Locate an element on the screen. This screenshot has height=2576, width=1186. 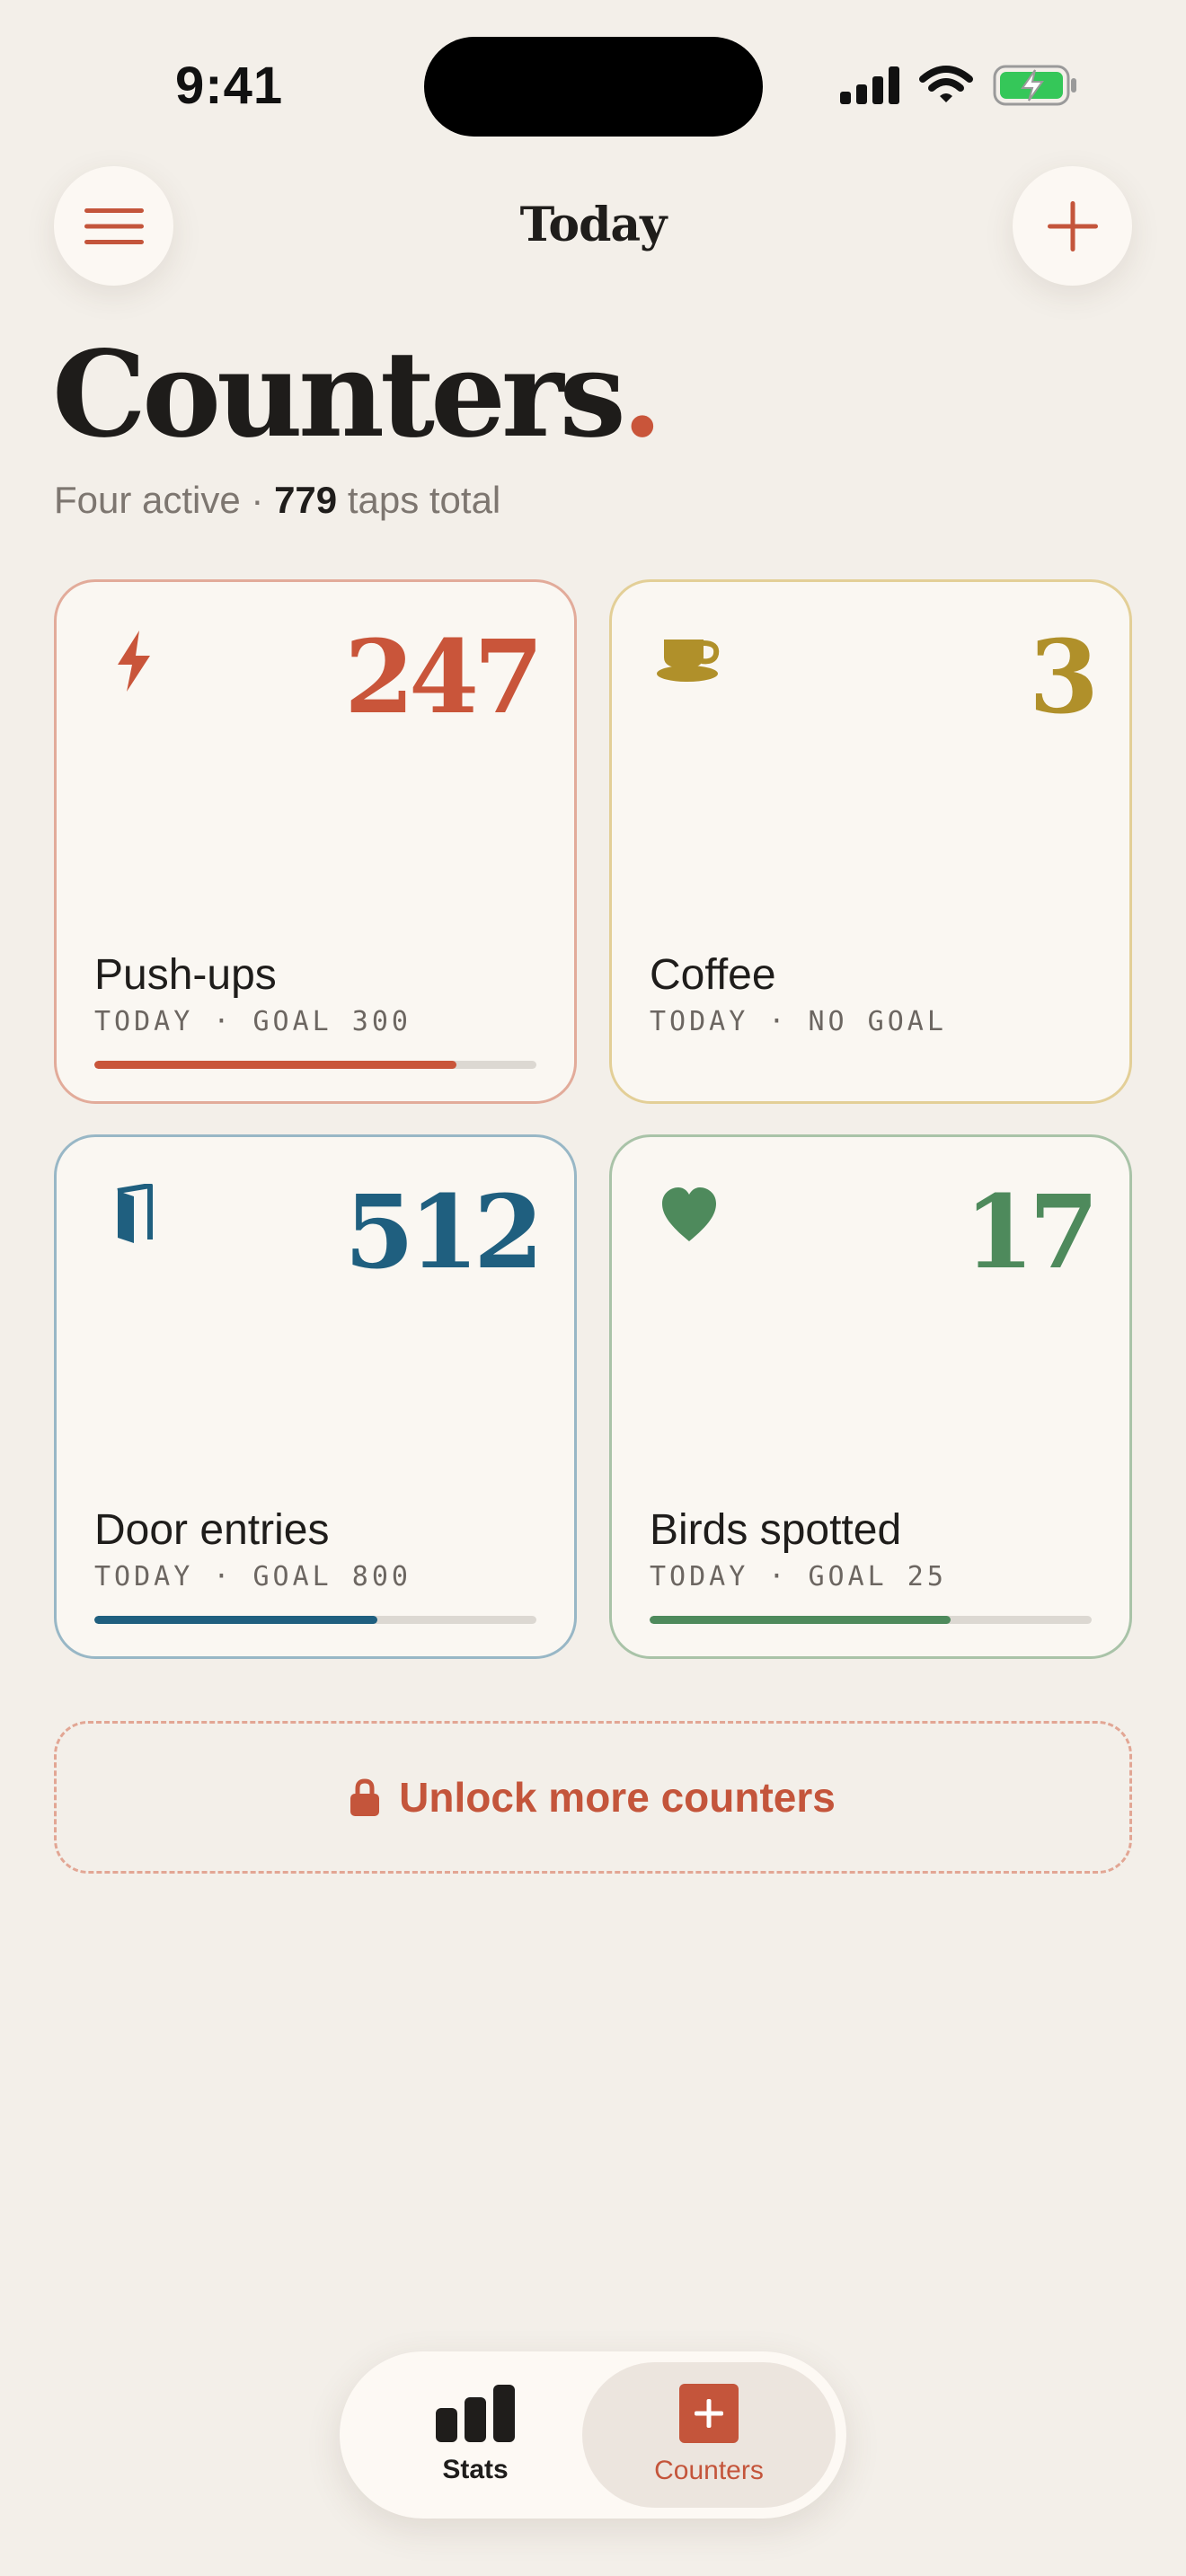
unlock-more-counters-button: Unlock more counters is located at coordinates (593, 1797).